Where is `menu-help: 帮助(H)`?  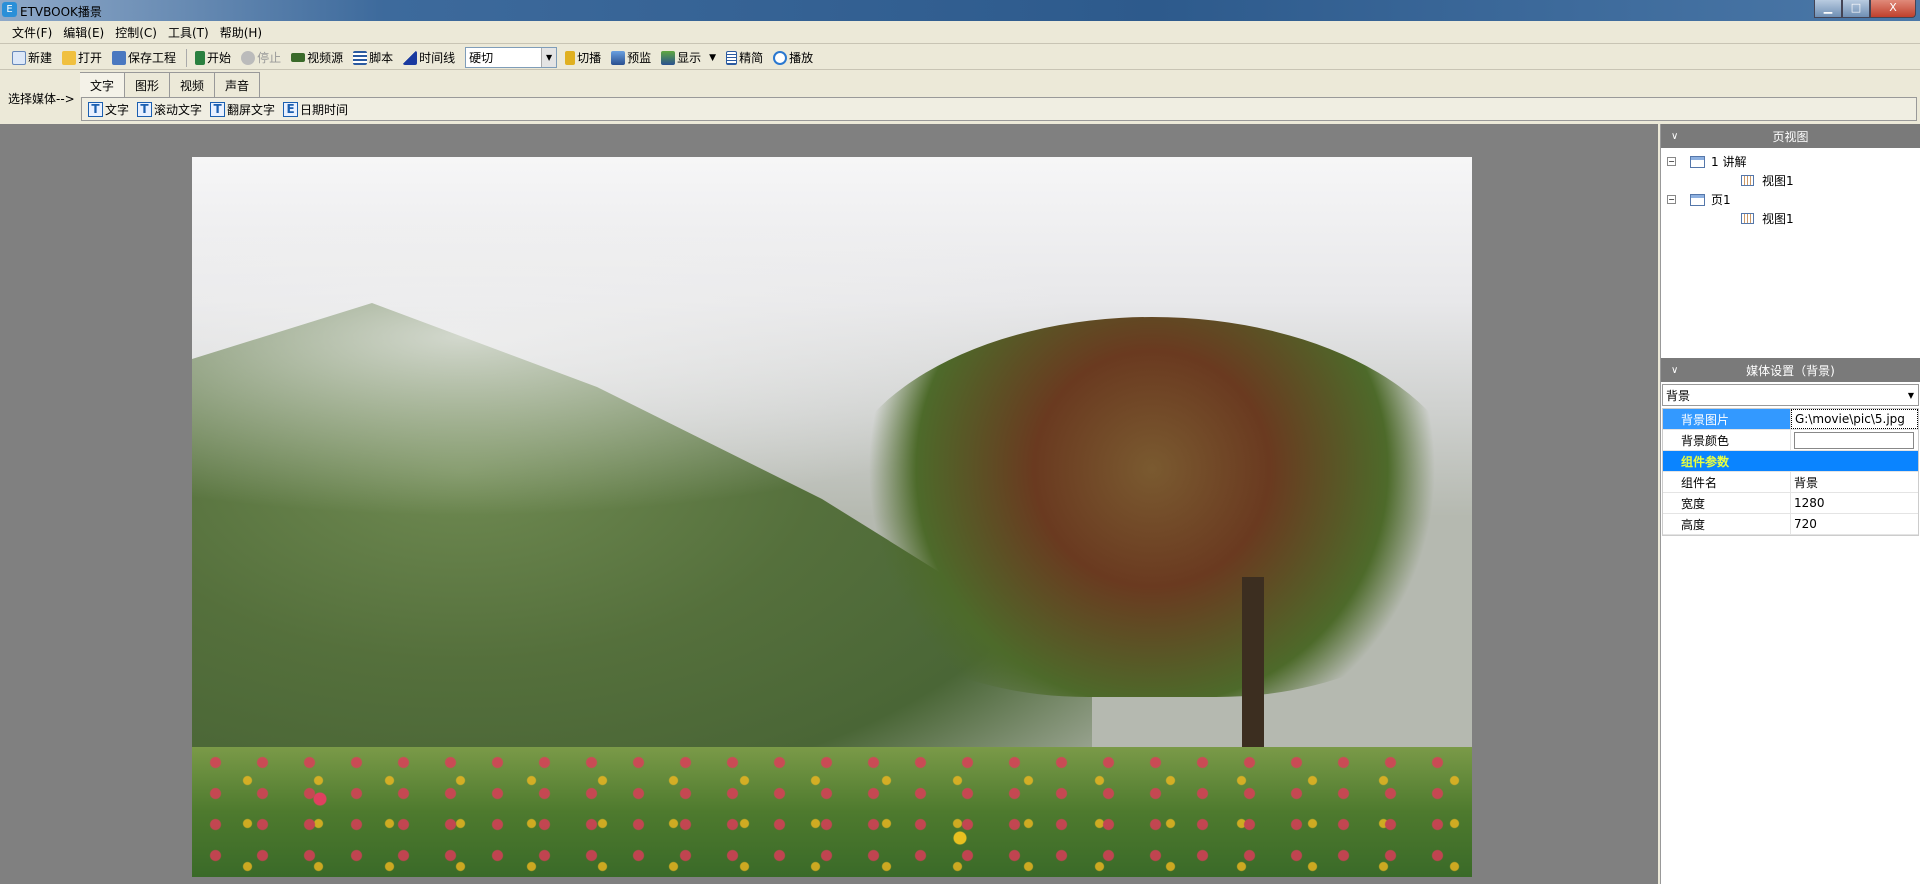 menu-help: 帮助(H) is located at coordinates (241, 32).